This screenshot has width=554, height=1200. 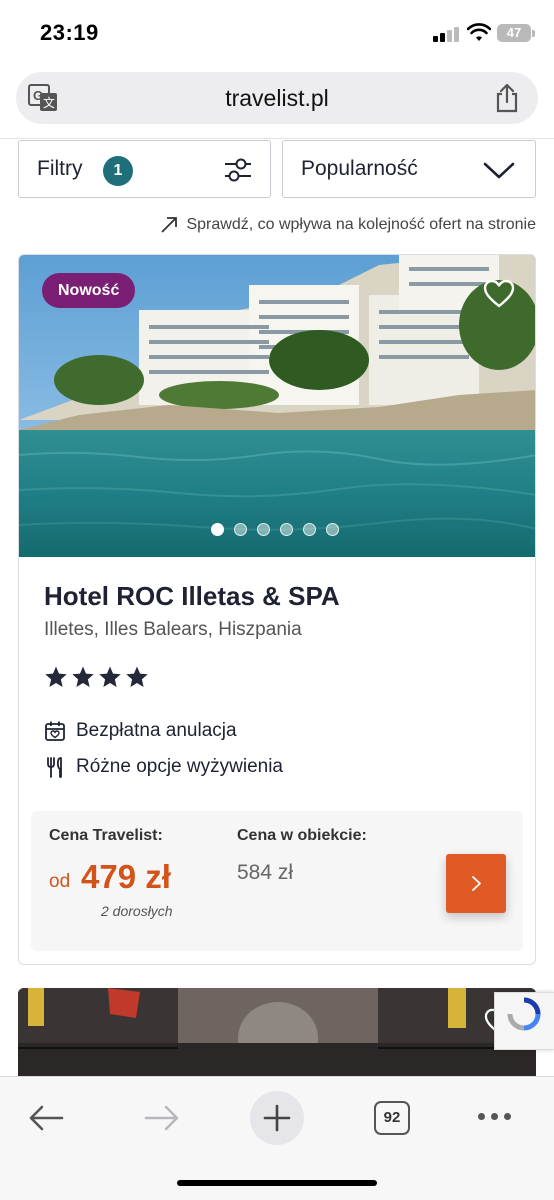 What do you see at coordinates (479, 32) in the screenshot?
I see `wifi-icon` at bounding box center [479, 32].